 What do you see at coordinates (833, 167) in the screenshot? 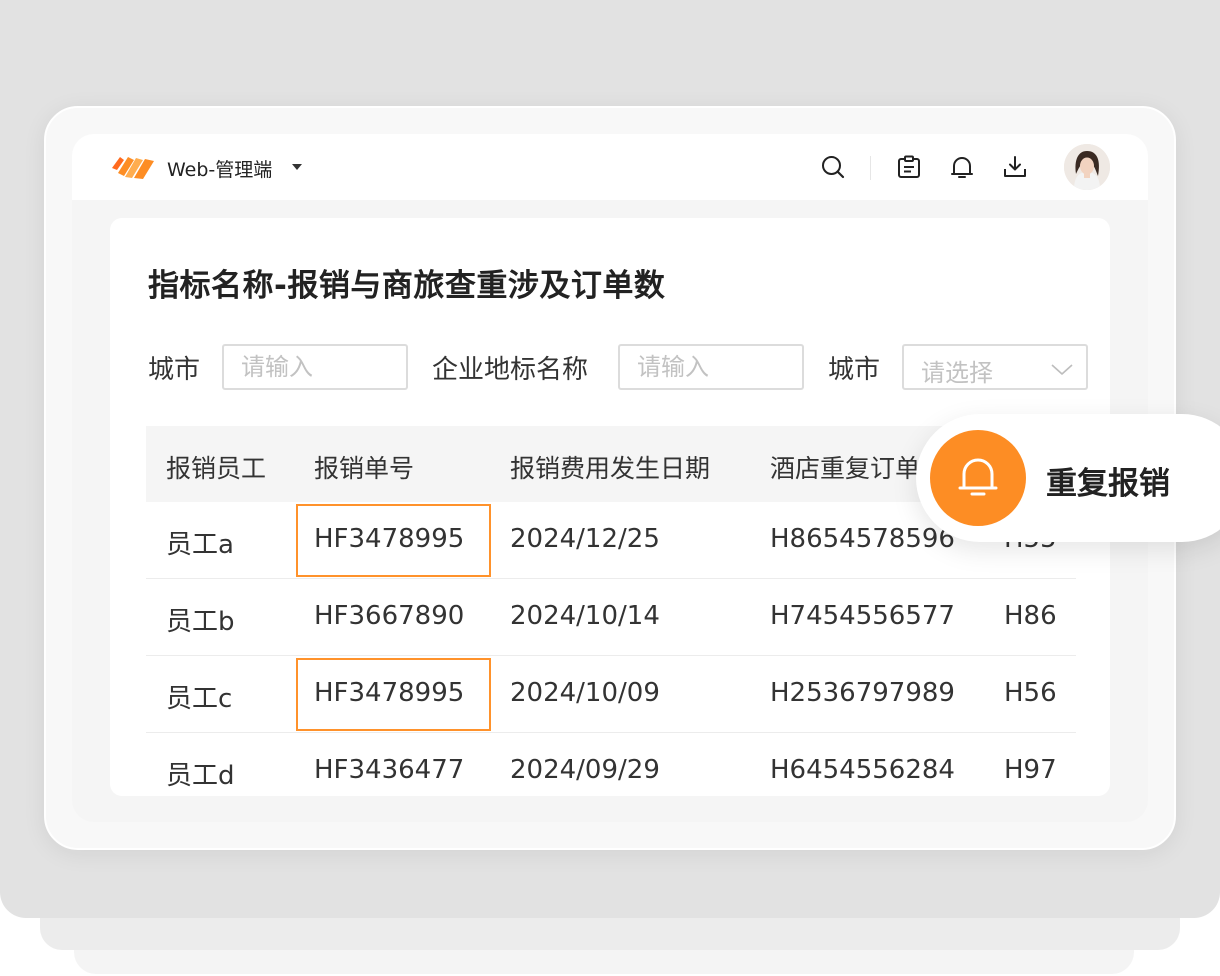
I see `search-icon` at bounding box center [833, 167].